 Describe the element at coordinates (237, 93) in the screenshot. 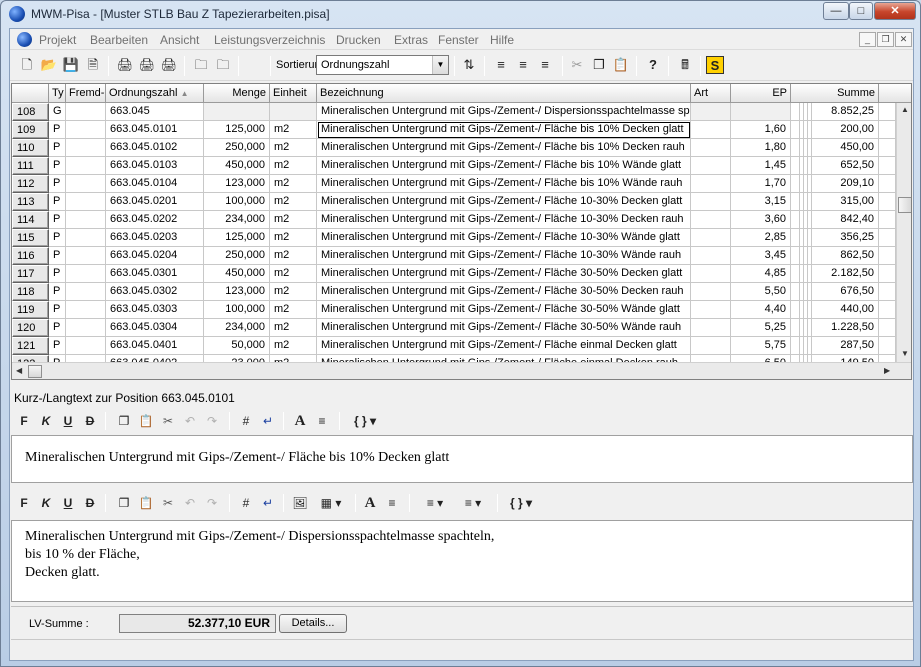

I see `header-menge: Menge` at that location.